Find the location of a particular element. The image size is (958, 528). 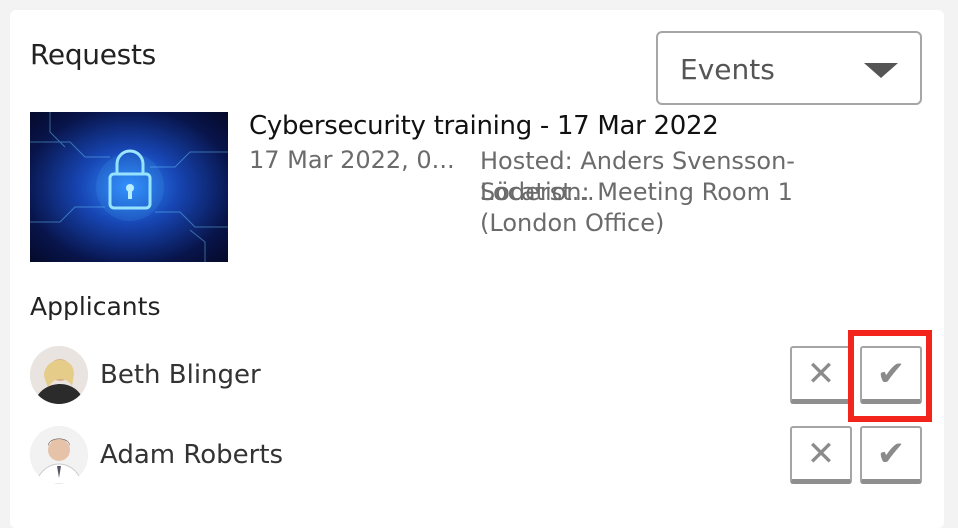

check-icon: ✔ is located at coordinates (891, 453).